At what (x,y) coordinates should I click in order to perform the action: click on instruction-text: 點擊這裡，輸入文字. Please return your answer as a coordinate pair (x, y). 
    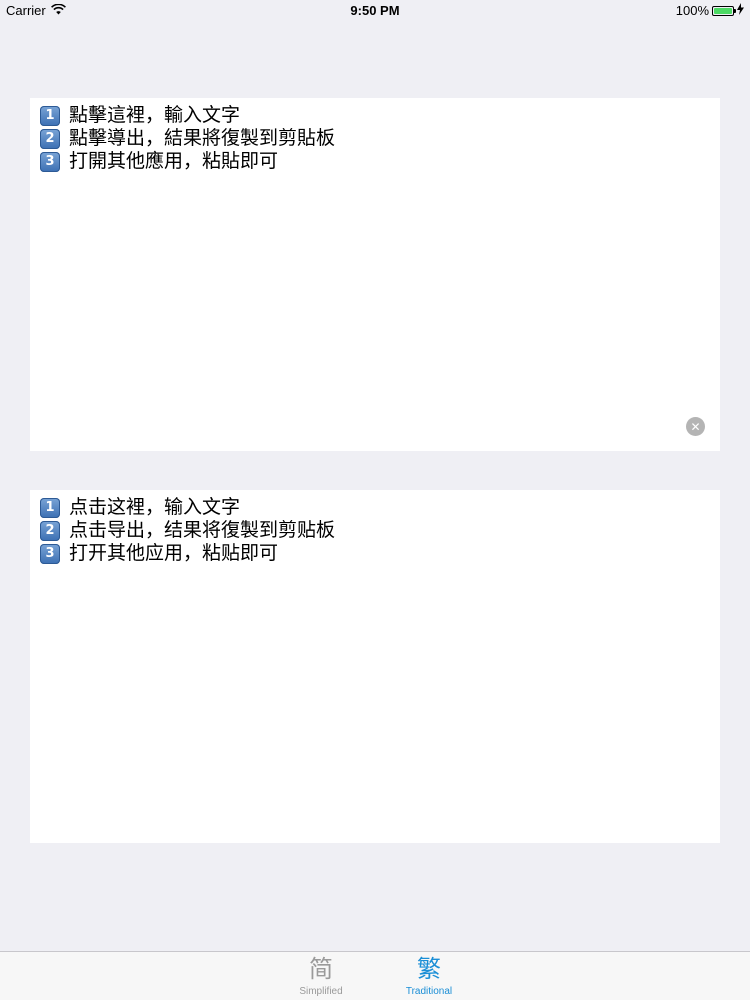
    Looking at the image, I should click on (155, 115).